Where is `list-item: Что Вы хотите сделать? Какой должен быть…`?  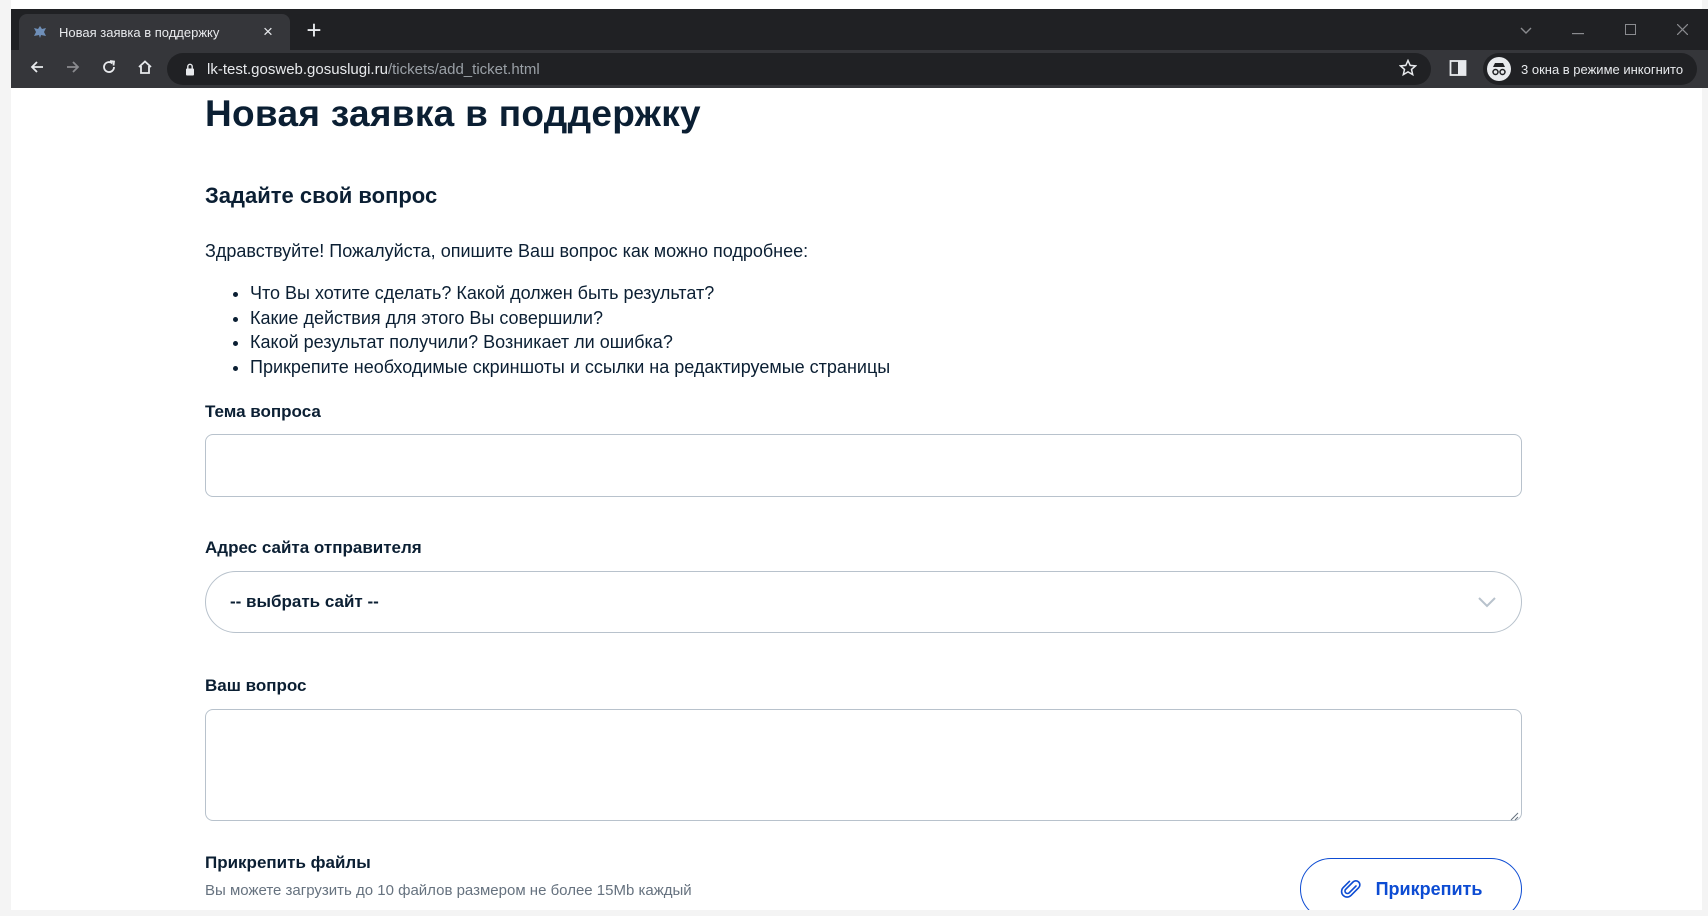
list-item: Что Вы хотите сделать? Какой должен быть… is located at coordinates (570, 293).